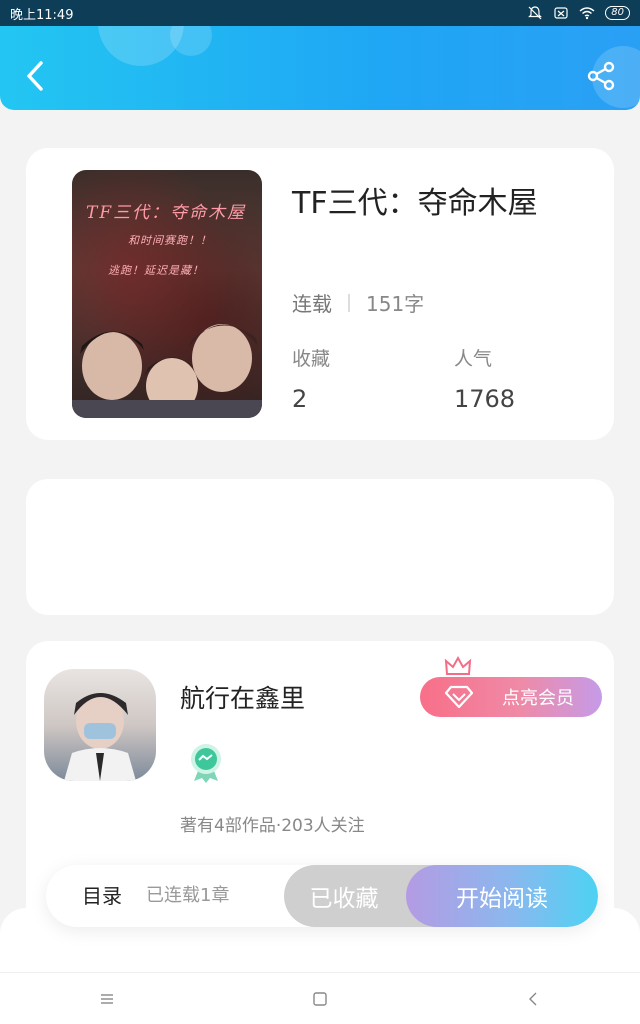  I want to click on action-bar: 目录 已连载1章 已收藏 开始阅读, so click(322, 896).